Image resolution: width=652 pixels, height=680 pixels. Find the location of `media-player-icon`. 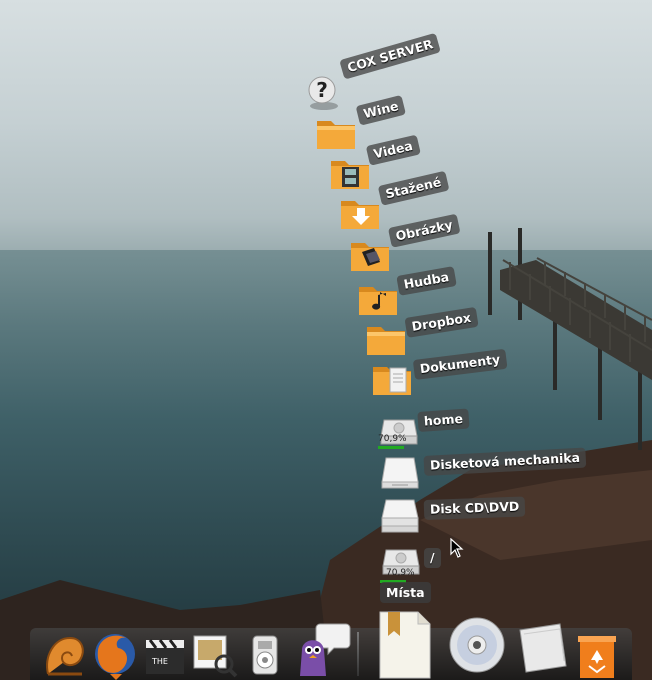

media-player-icon is located at coordinates (265, 655).